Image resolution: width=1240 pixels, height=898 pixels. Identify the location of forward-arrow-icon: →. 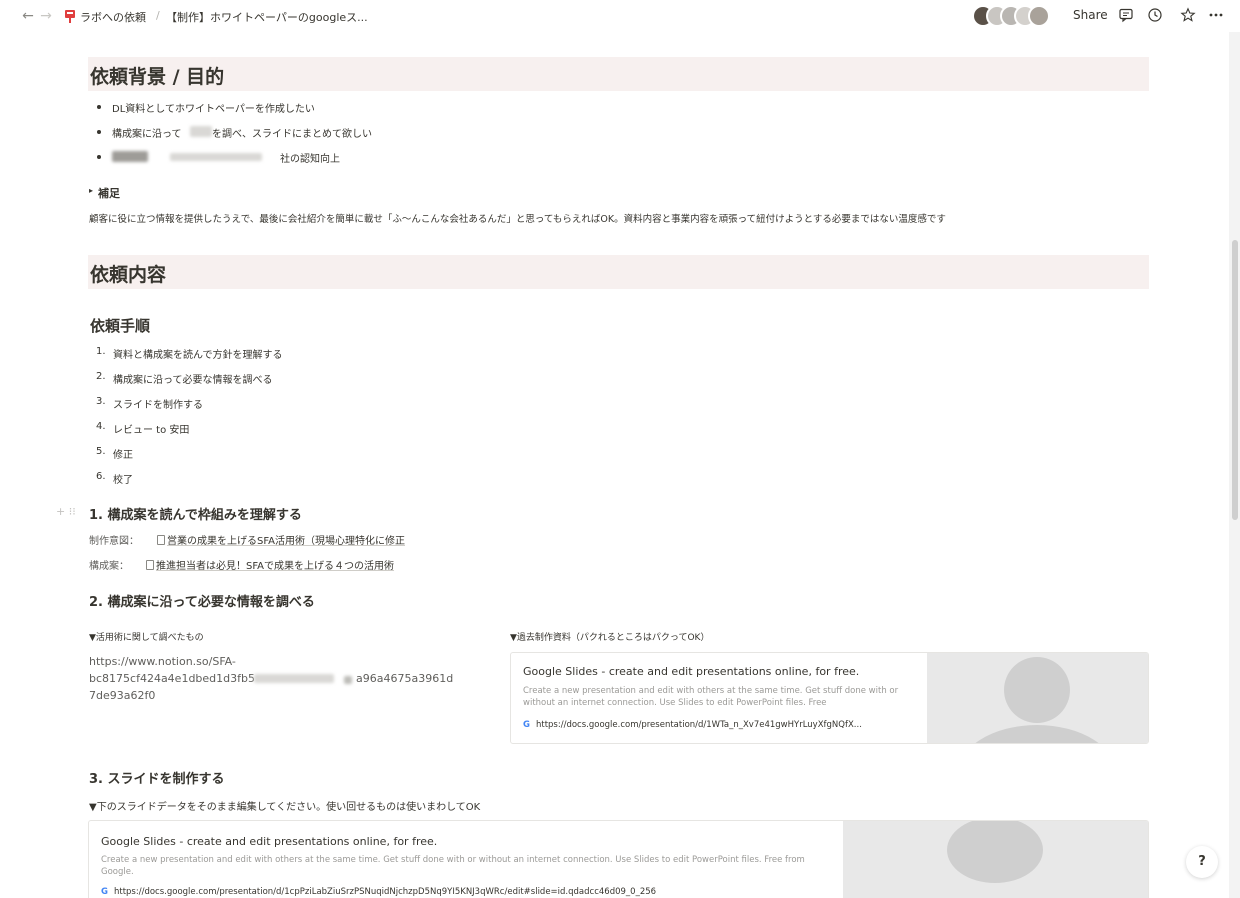
(46, 16).